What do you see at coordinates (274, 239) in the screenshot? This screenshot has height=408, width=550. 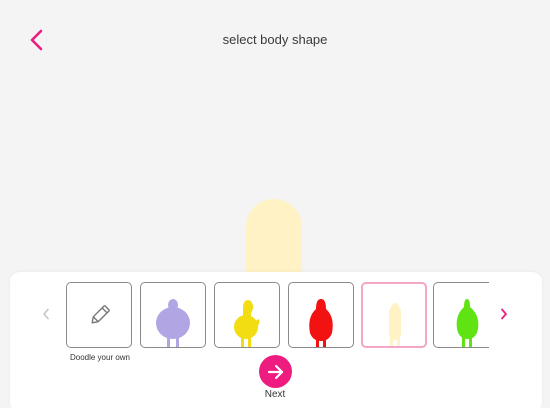 I see `body-preview-shape` at bounding box center [274, 239].